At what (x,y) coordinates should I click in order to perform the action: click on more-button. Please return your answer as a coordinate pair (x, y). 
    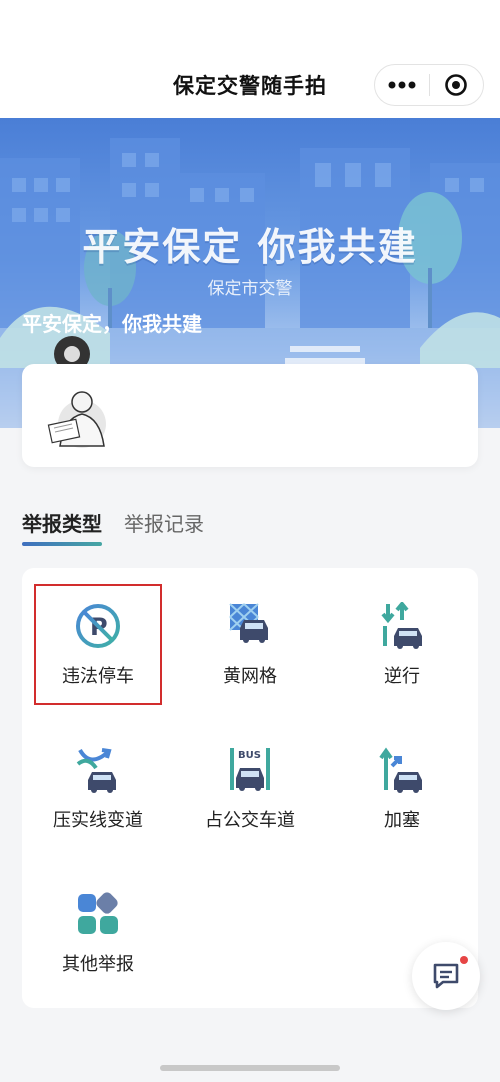
    Looking at the image, I should click on (402, 85).